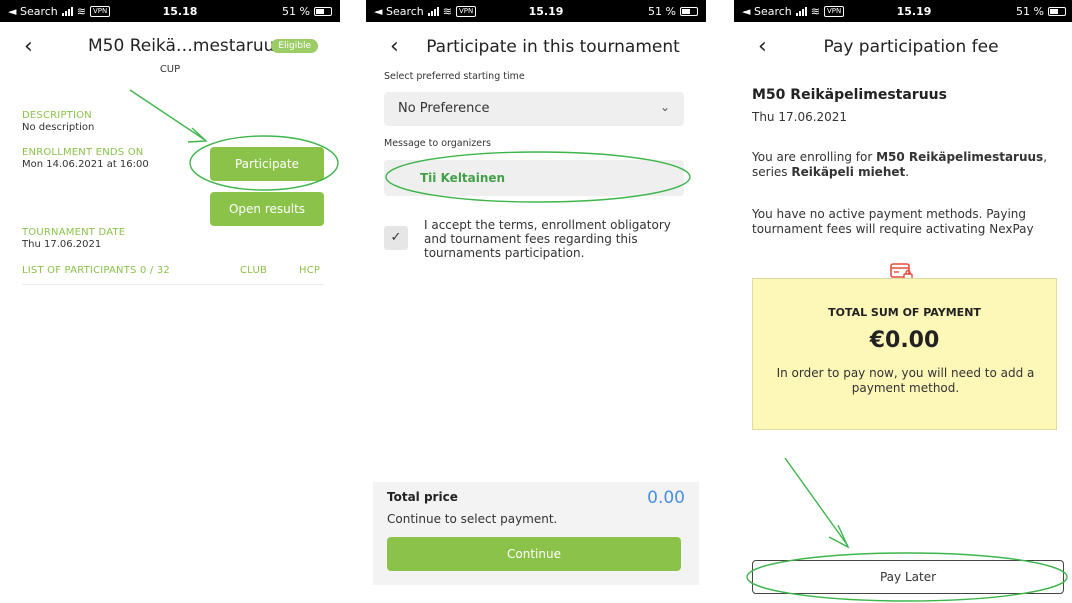 Image resolution: width=1072 pixels, height=603 pixels. I want to click on description-label: DESCRIPTION, so click(57, 115).